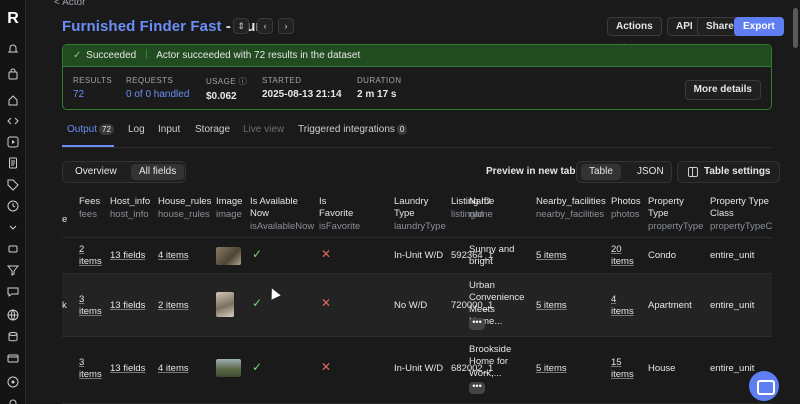 The width and height of the screenshot is (800, 404). I want to click on column-header: Is Favorite isFavorite, so click(339, 214).